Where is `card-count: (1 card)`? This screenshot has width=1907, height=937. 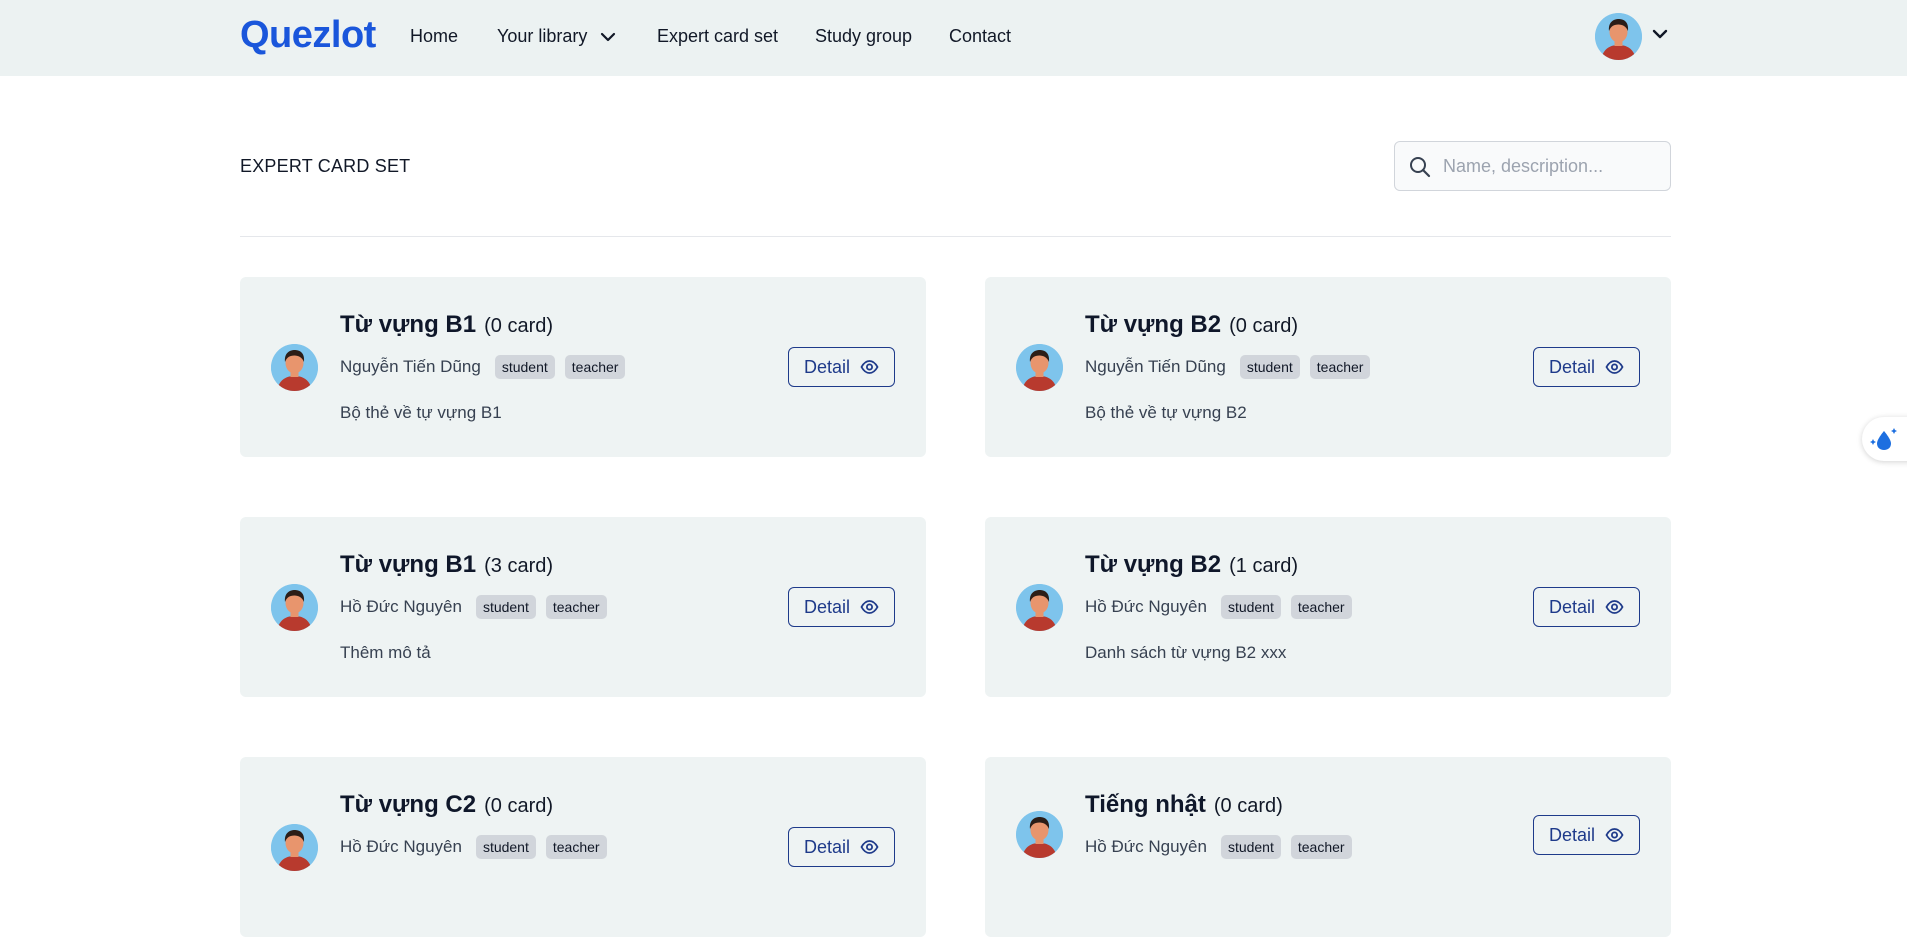
card-count: (1 card) is located at coordinates (1264, 566).